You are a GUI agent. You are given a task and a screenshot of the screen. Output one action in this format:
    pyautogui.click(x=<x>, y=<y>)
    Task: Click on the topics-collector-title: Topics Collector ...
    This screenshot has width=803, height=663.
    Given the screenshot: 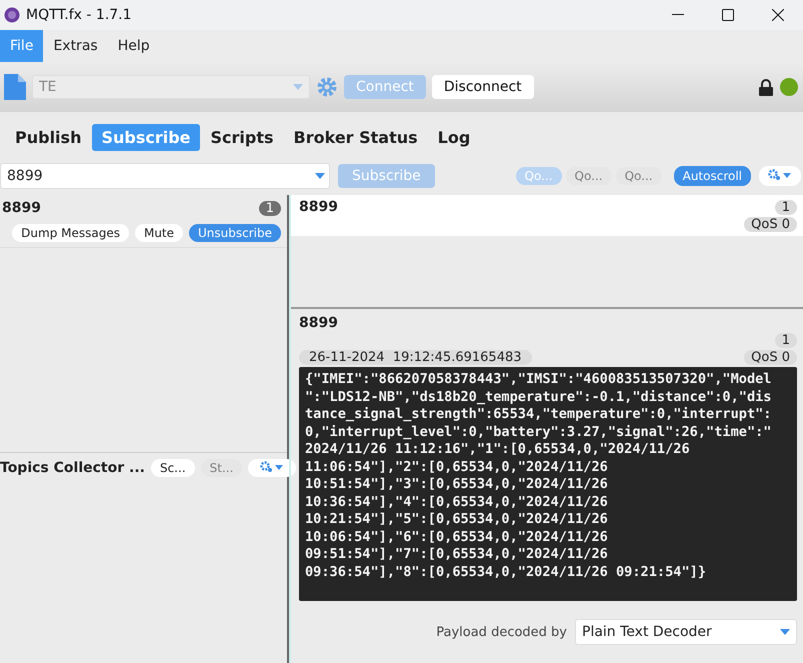 What is the action you would take?
    pyautogui.click(x=72, y=468)
    